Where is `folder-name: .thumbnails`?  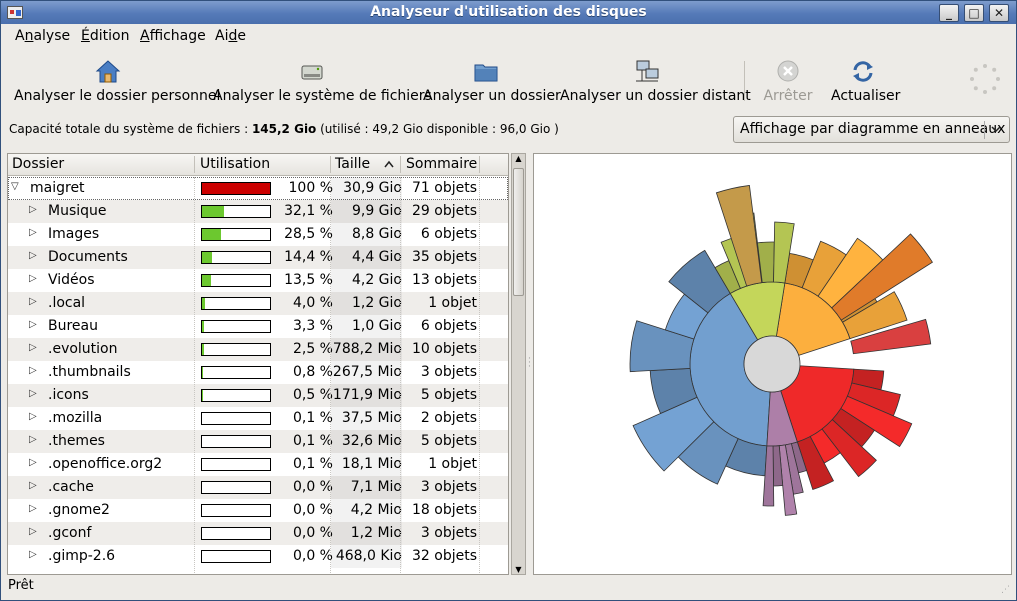 folder-name: .thumbnails is located at coordinates (89, 372).